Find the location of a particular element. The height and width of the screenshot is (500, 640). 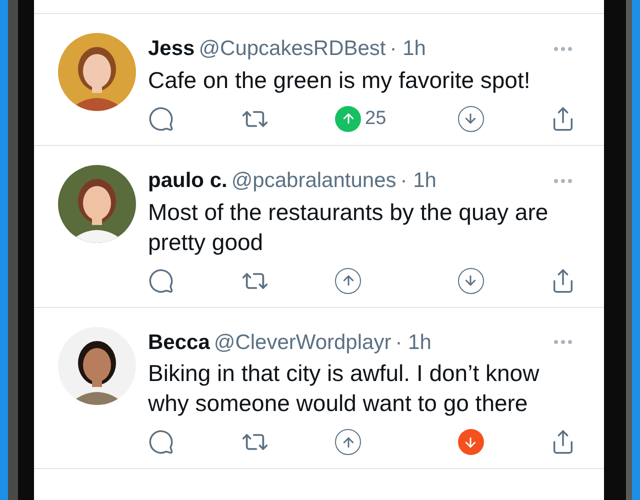

upvote-count: 25 is located at coordinates (375, 118).